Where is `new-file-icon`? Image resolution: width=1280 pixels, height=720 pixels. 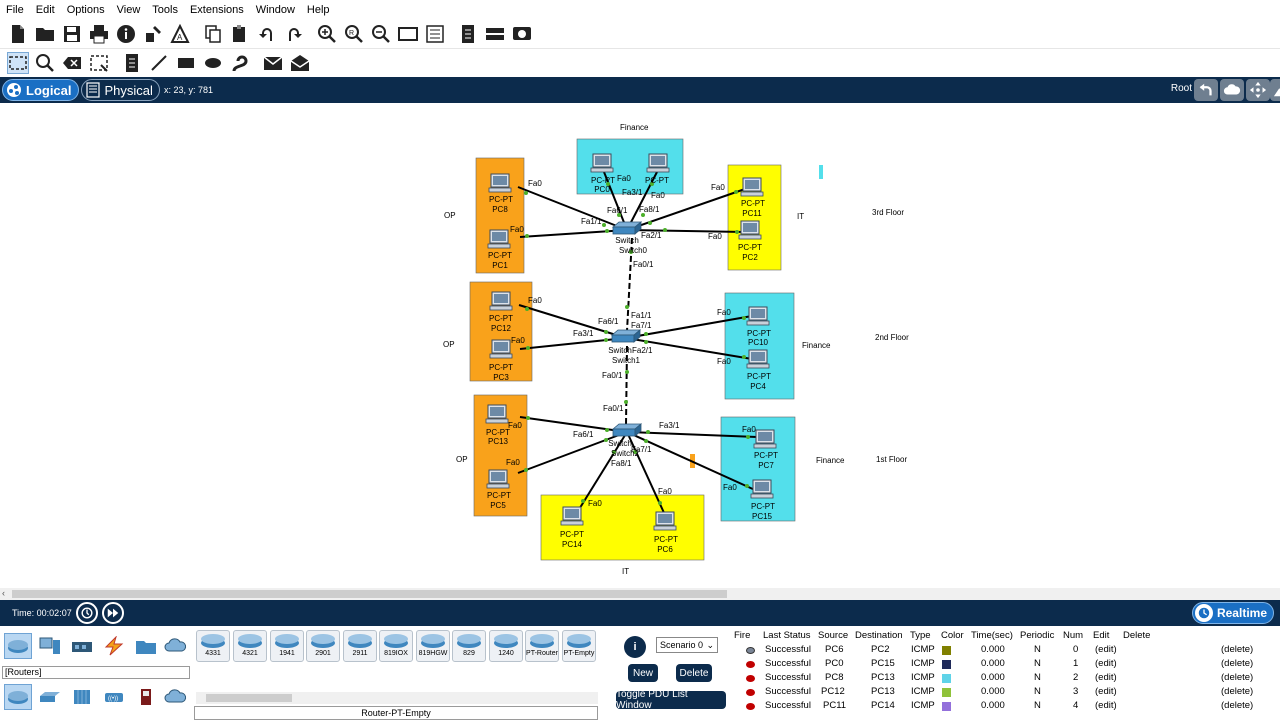
new-file-icon is located at coordinates (18, 34).